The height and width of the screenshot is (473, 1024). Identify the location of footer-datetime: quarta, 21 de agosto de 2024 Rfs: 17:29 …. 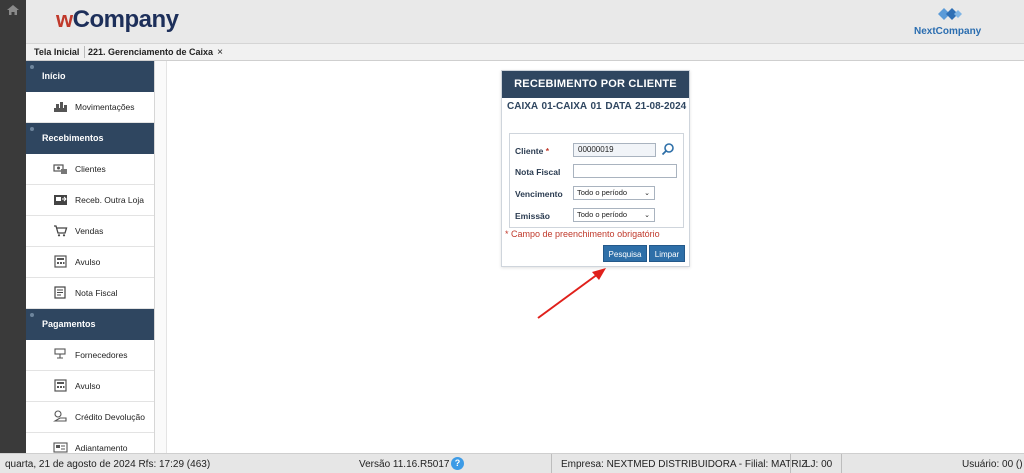
(108, 464).